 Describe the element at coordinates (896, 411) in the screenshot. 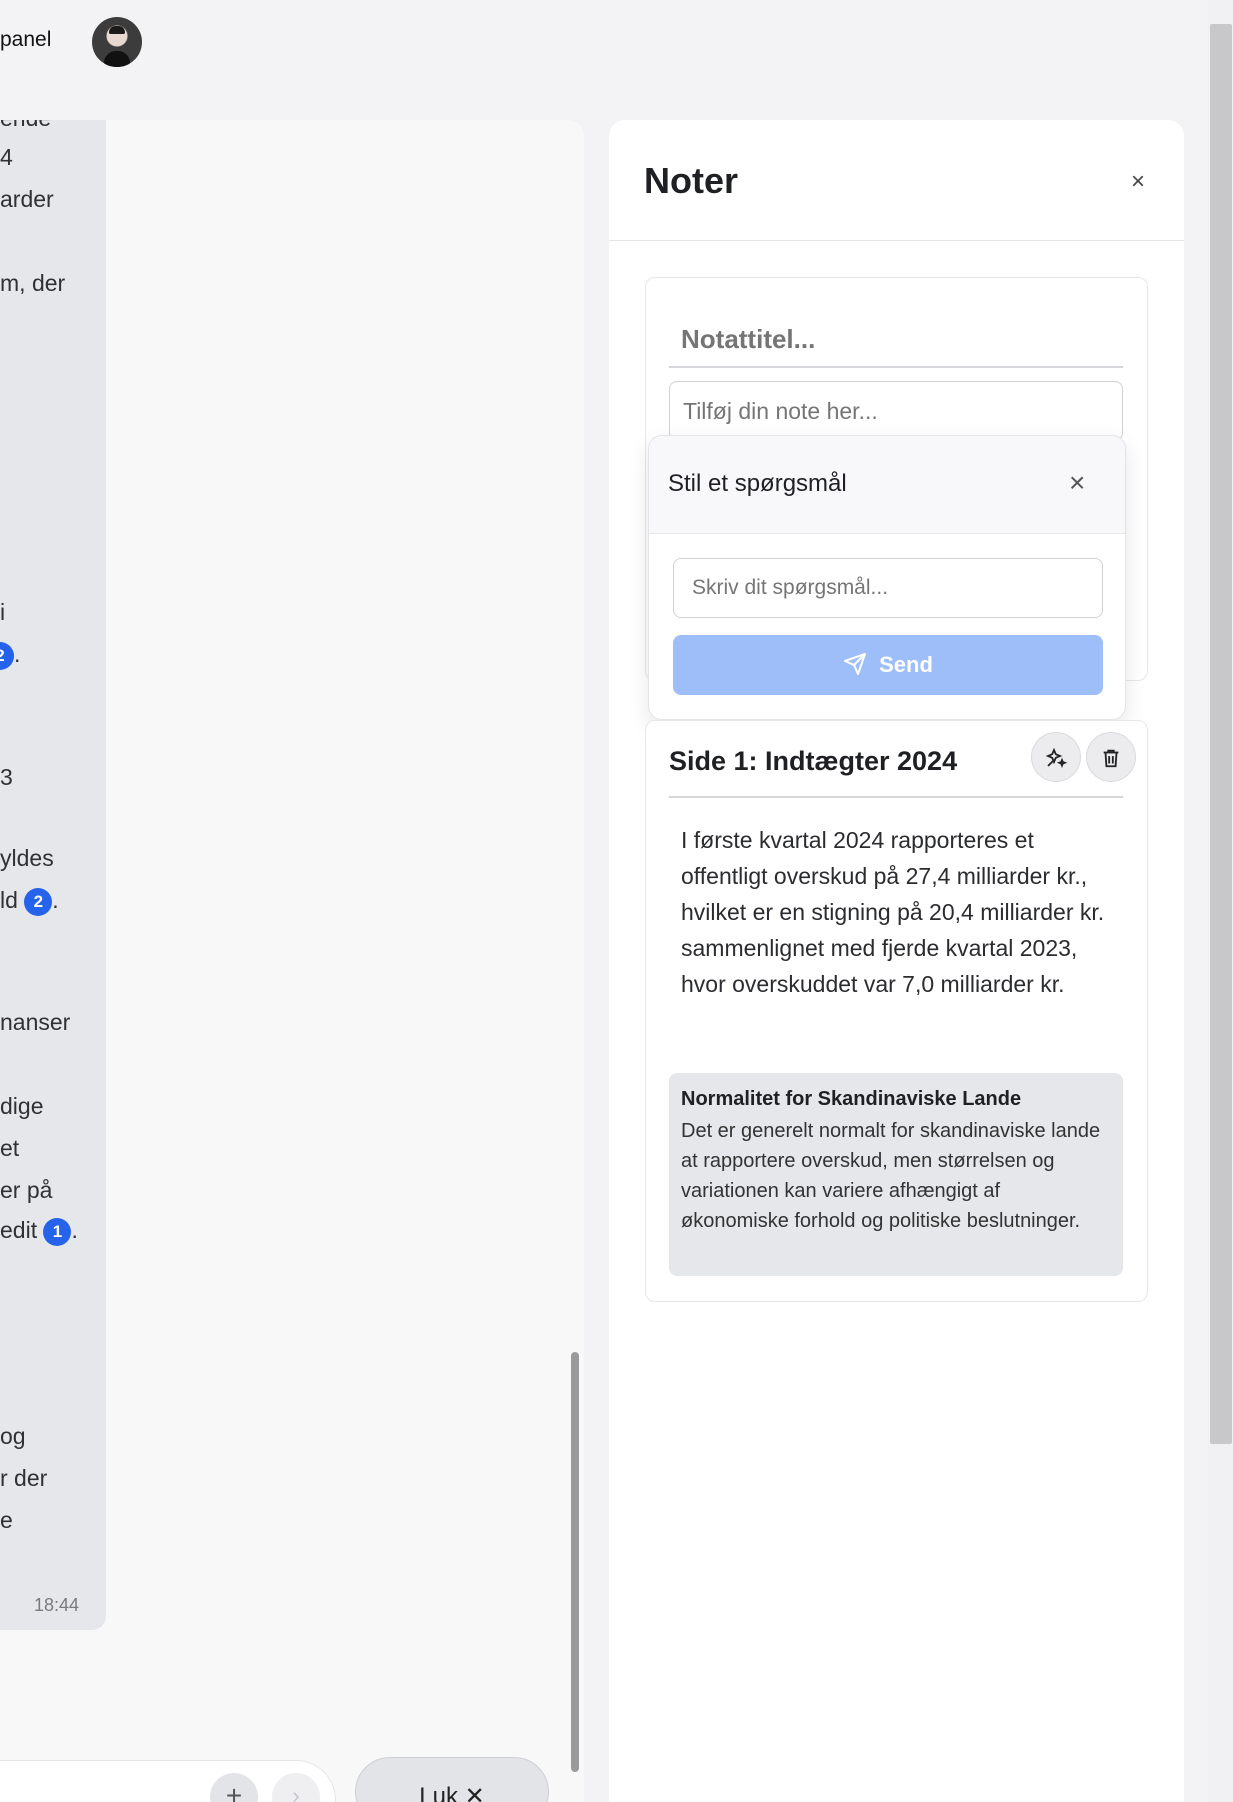

I see `note-body-input` at that location.